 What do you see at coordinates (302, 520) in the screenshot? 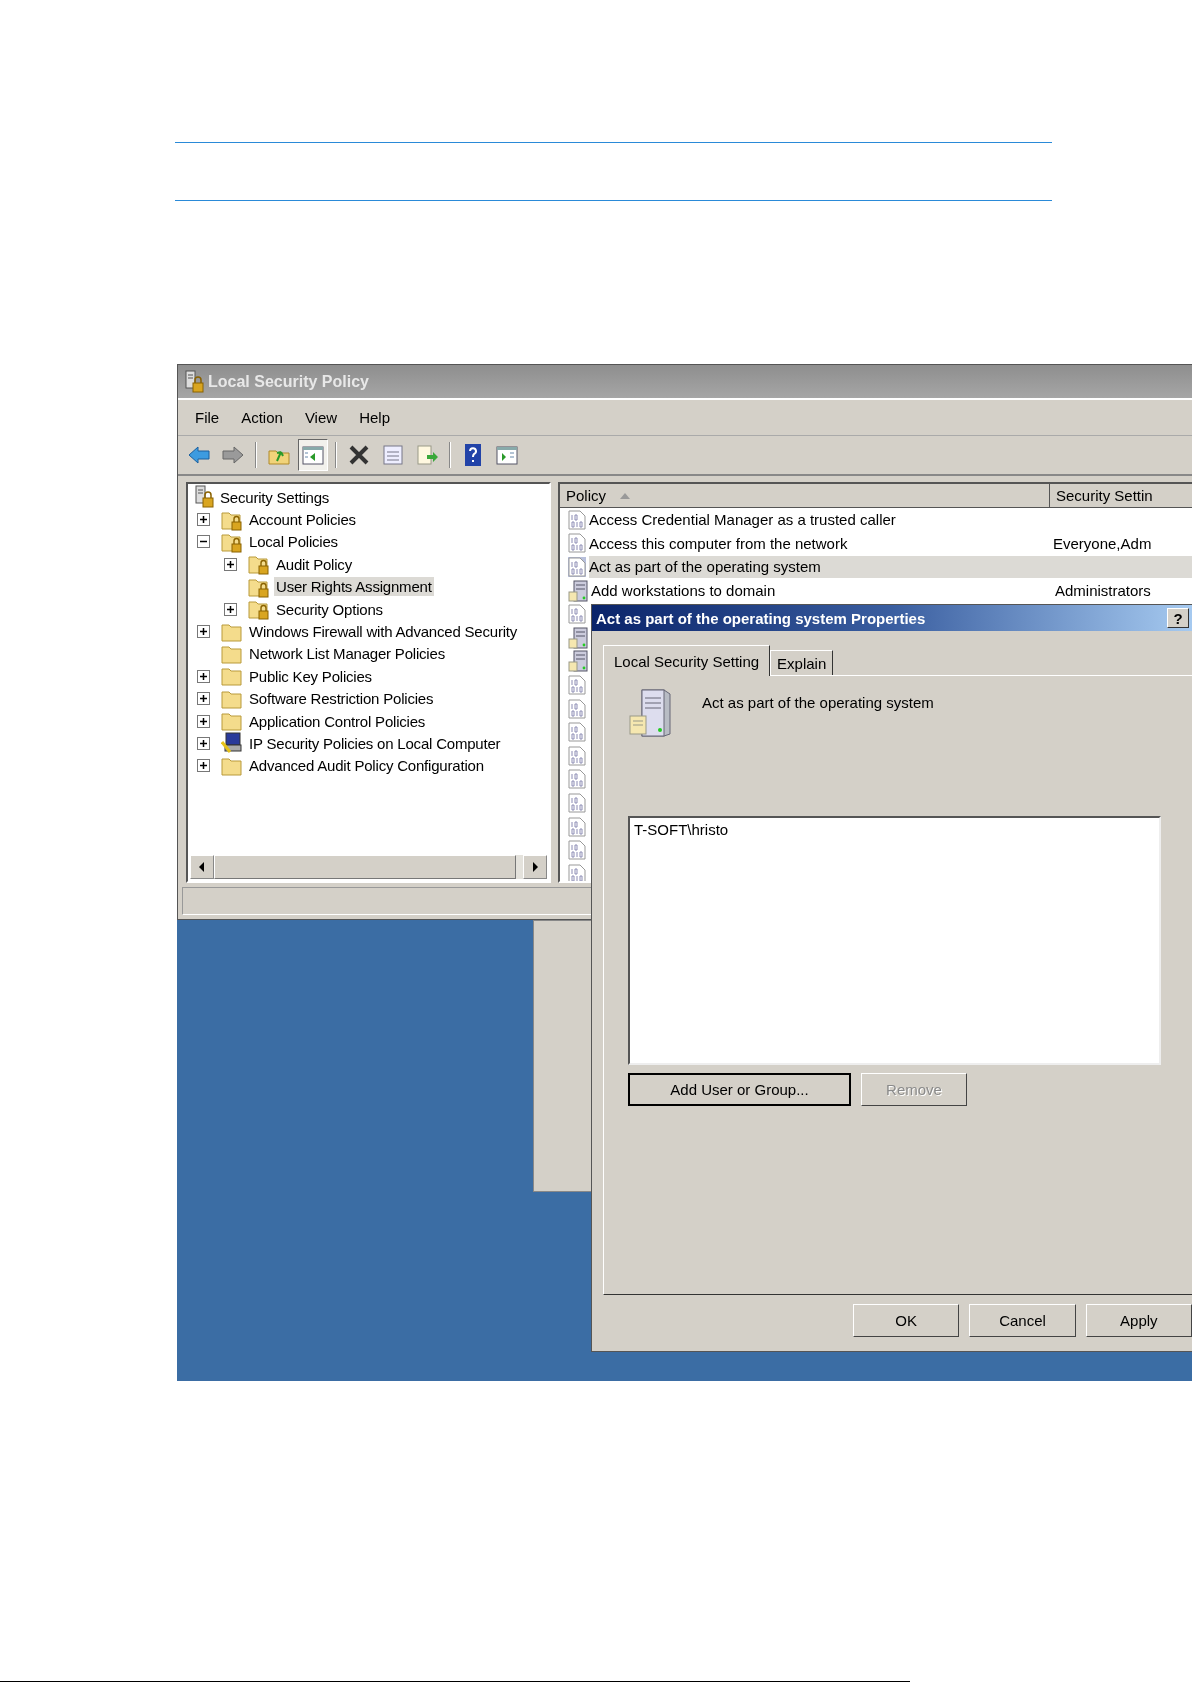
I see `tree-item: Account Policies` at bounding box center [302, 520].